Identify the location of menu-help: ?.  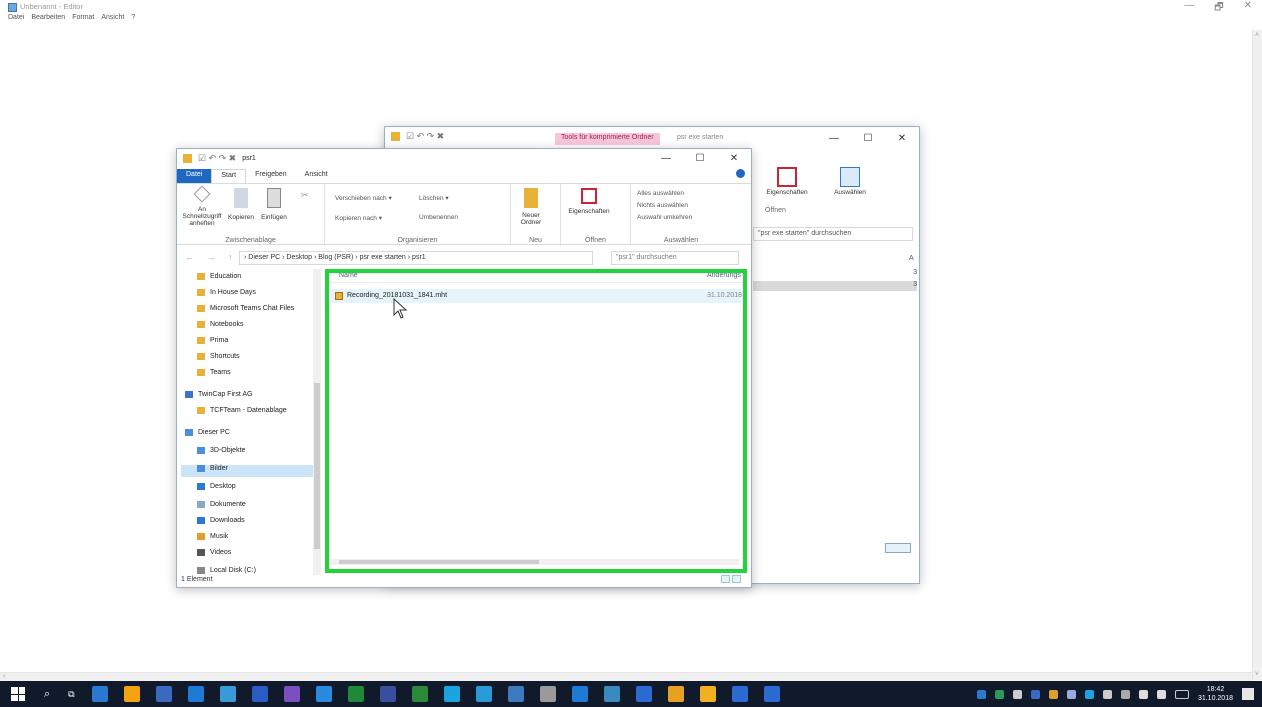
(133, 20).